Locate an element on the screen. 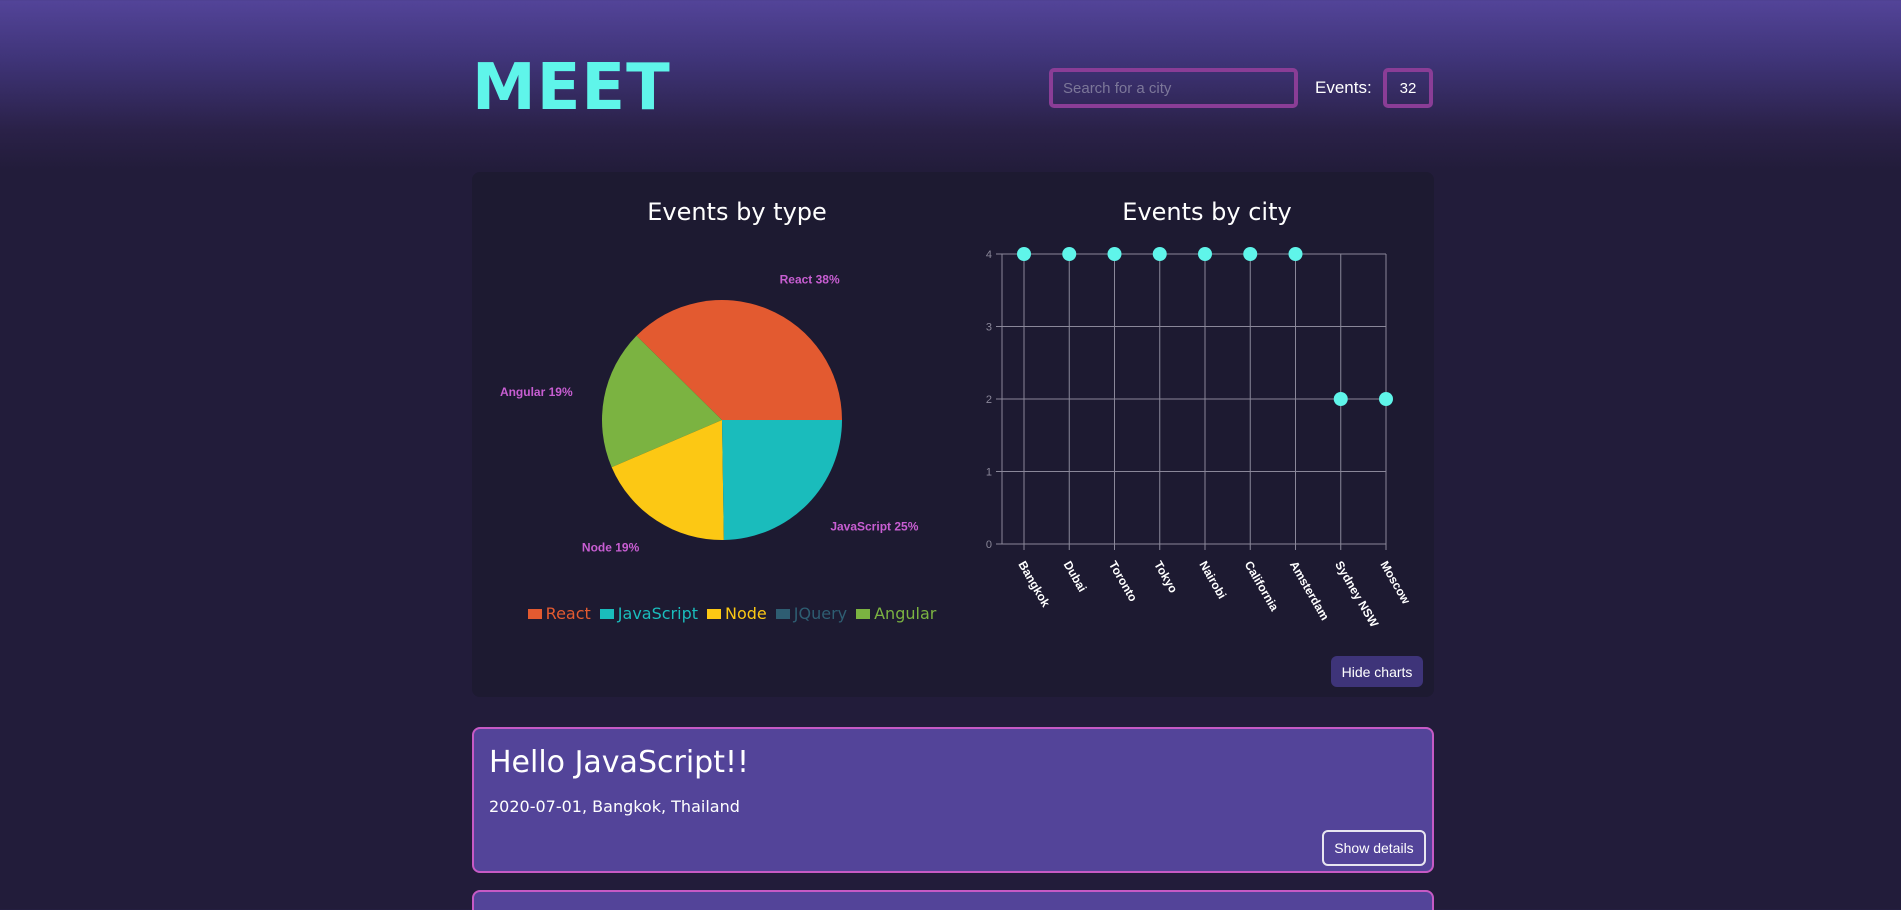  event-card is located at coordinates (953, 900).